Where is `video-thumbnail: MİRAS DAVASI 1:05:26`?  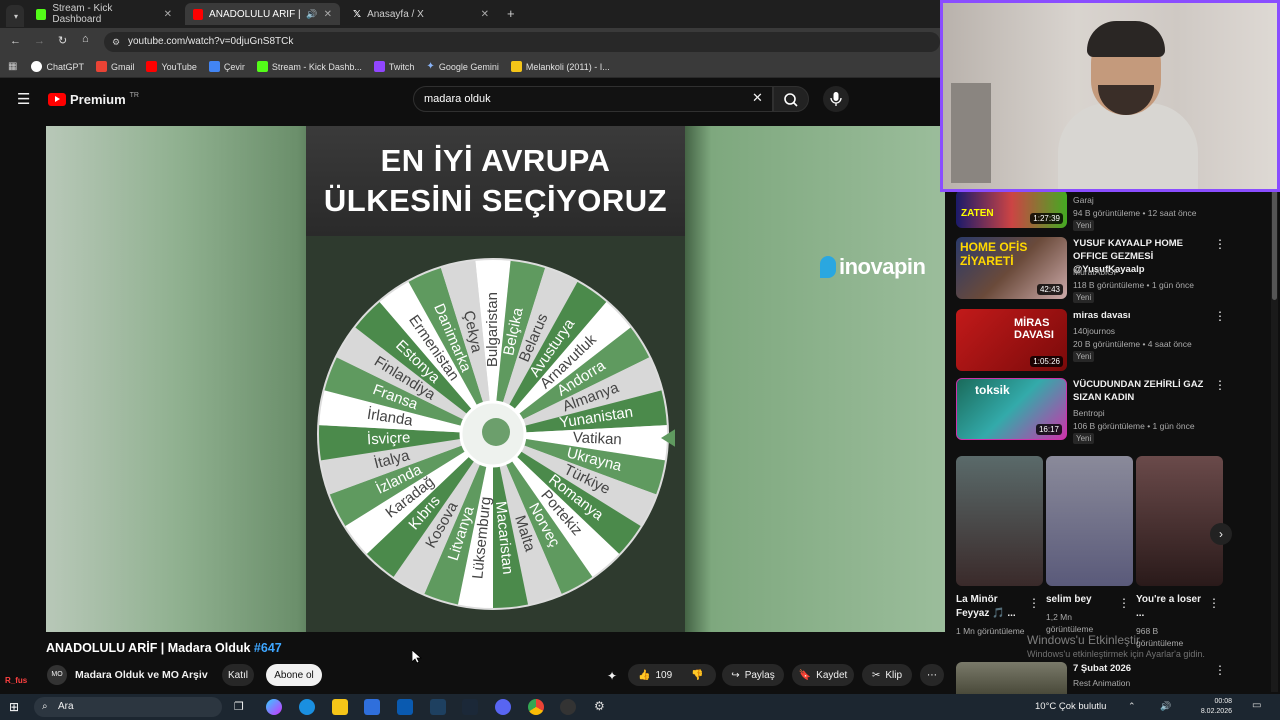
video-thumbnail: MİRAS DAVASI 1:05:26 is located at coordinates (1011, 340).